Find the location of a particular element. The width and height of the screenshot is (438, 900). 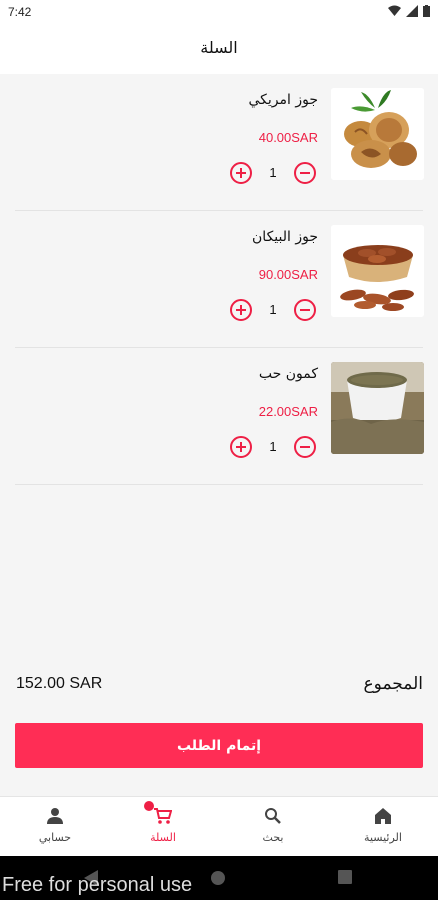

cart-item: جوز البيكان 90.00SAR 1 is located at coordinates (219, 279).